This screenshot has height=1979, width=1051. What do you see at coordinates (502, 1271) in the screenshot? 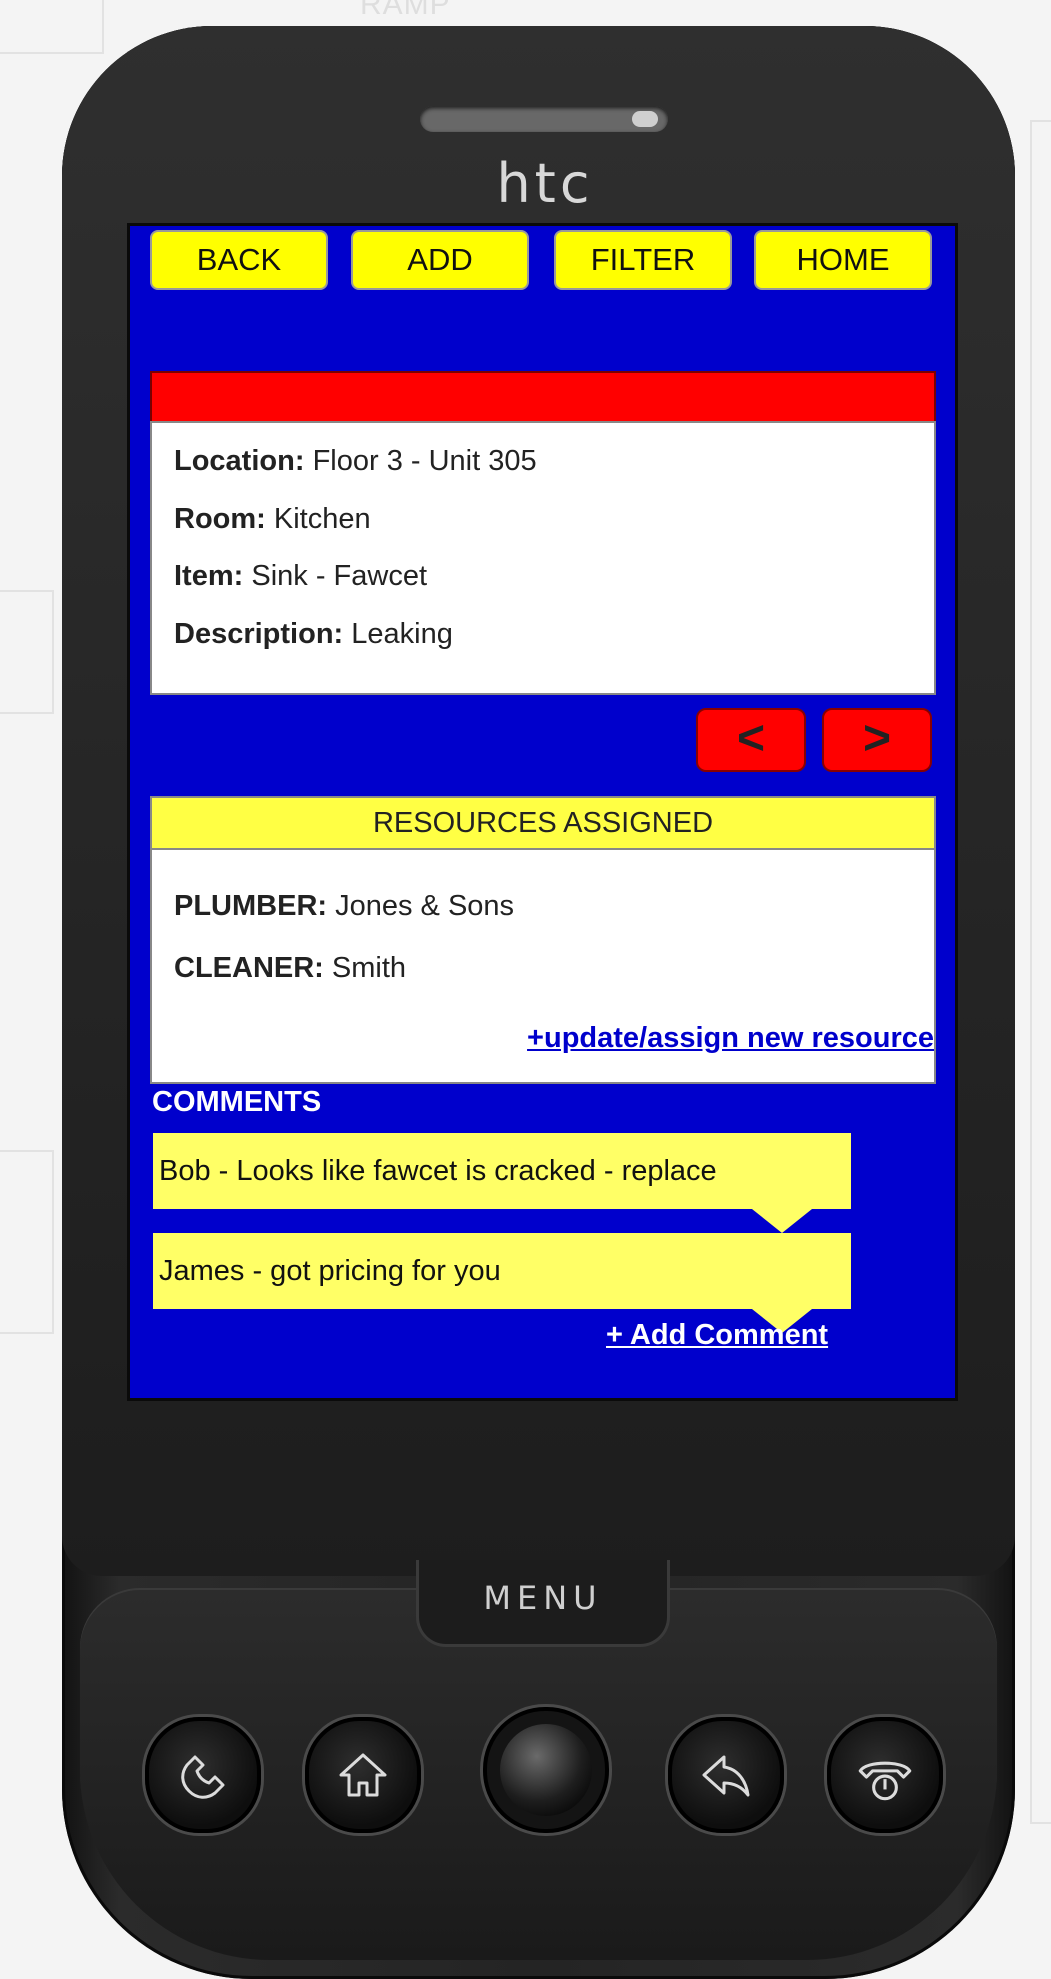
I see `comment-bubble: James - got pricing for you` at bounding box center [502, 1271].